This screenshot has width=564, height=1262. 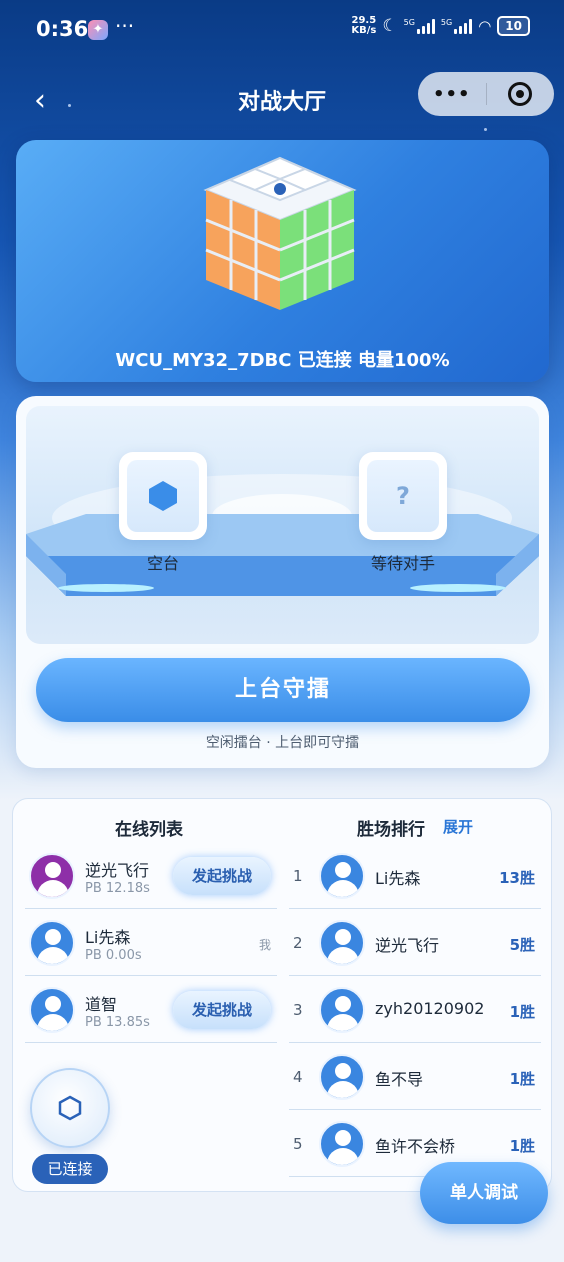 What do you see at coordinates (117, 888) in the screenshot?
I see `user-pb: PB 12.18s` at bounding box center [117, 888].